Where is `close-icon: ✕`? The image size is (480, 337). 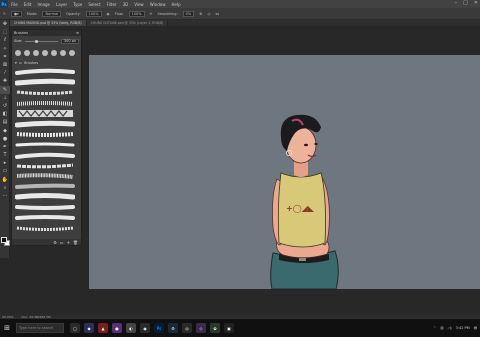
close-icon: ✕ is located at coordinates (476, 3).